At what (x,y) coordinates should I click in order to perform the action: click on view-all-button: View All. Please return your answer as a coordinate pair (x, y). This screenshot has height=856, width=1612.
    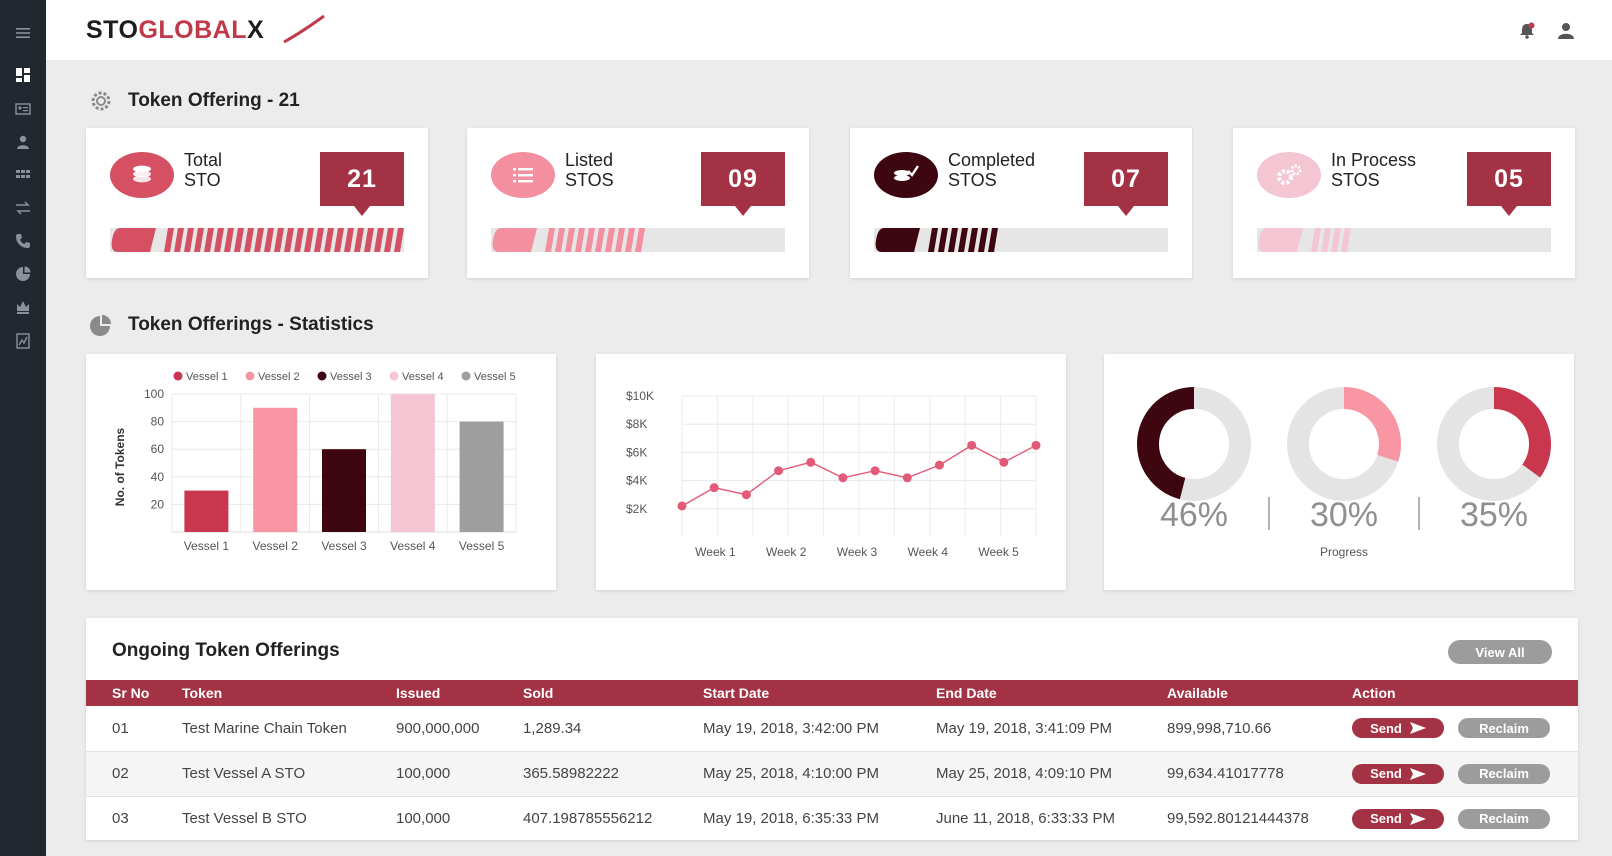
    Looking at the image, I should click on (1500, 652).